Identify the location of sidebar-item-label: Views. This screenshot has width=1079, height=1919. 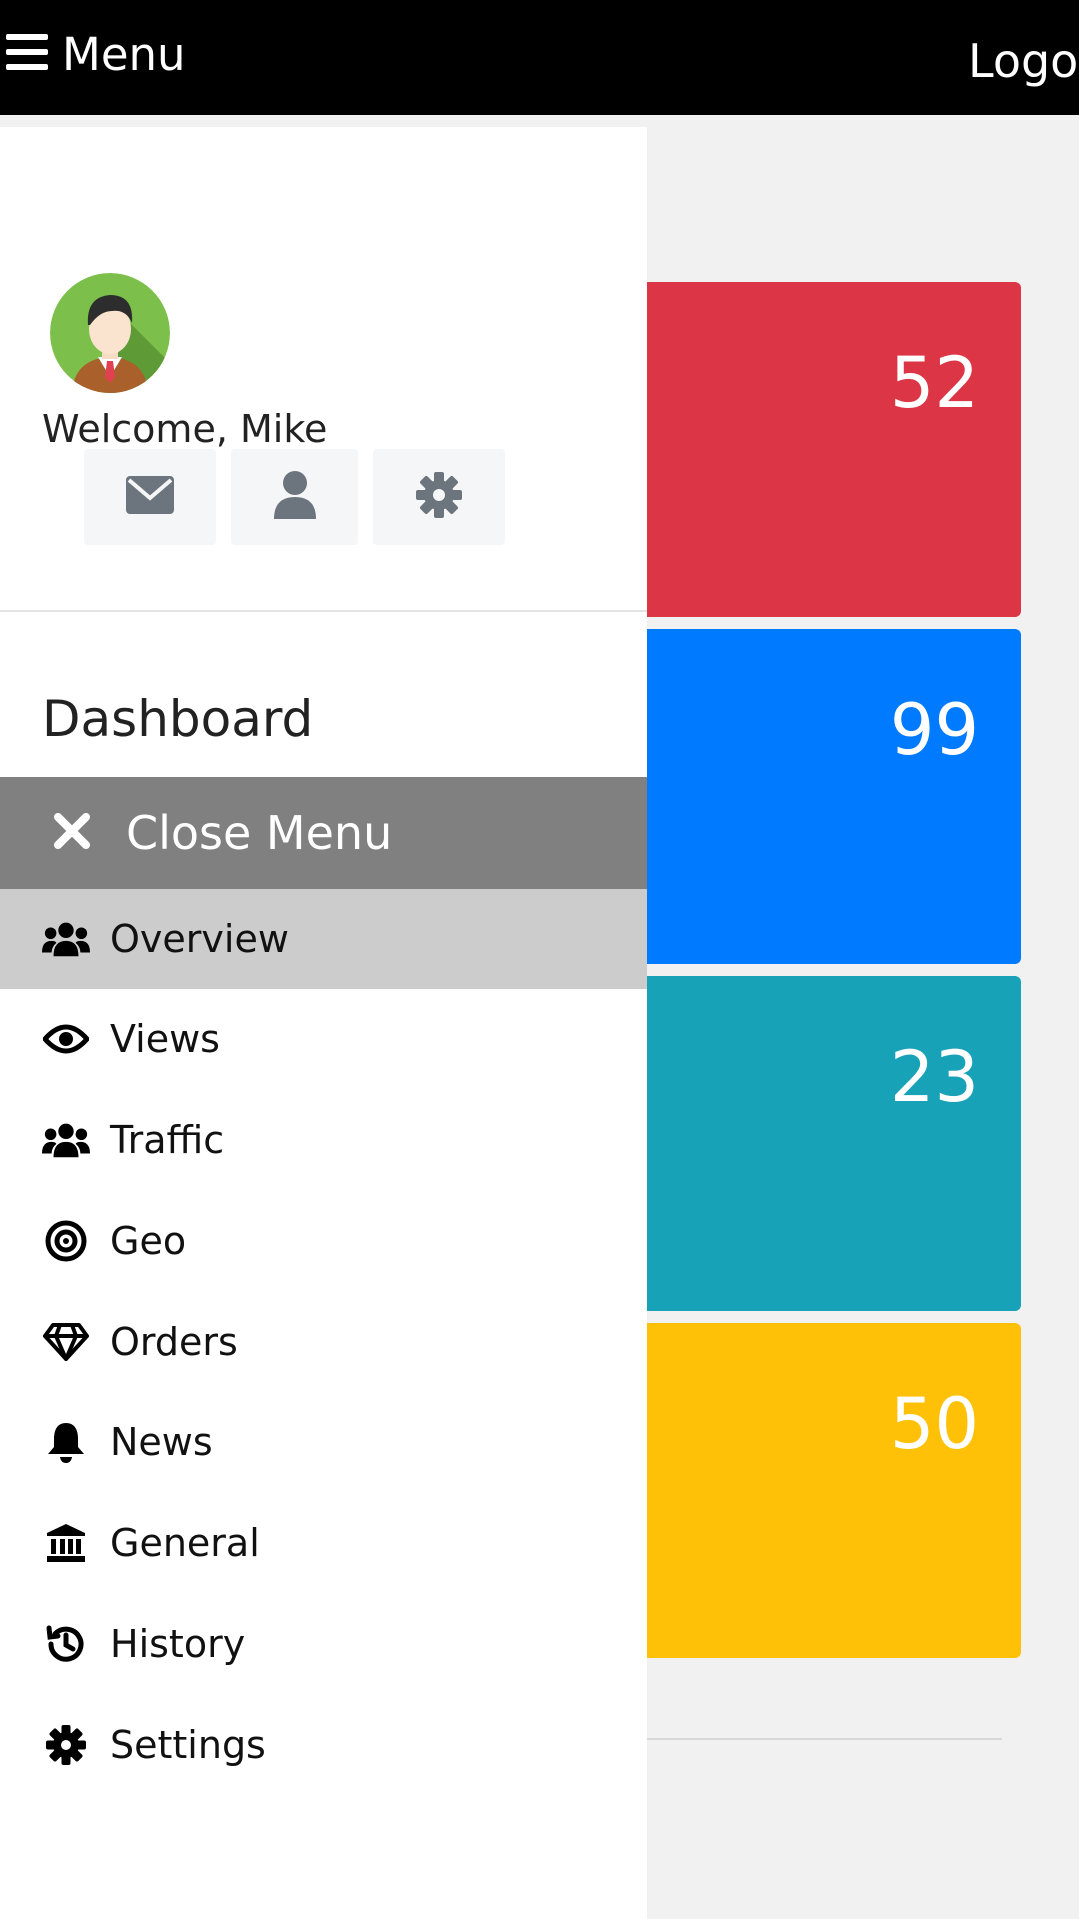
(165, 1039).